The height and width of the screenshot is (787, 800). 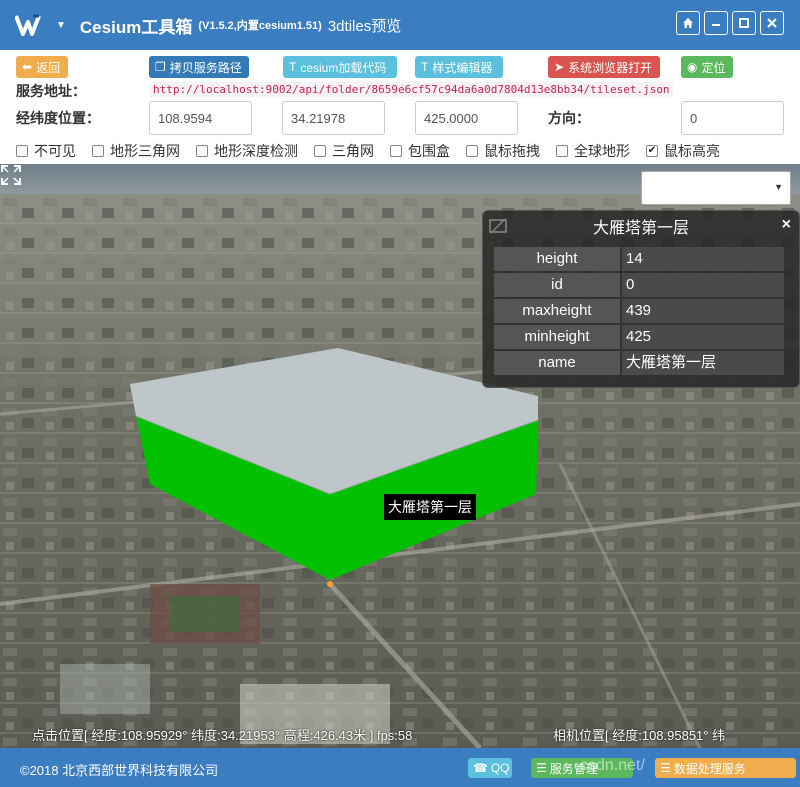 What do you see at coordinates (199, 67) in the screenshot?
I see `copy-service-path-button: ❐ 拷贝服务路径` at bounding box center [199, 67].